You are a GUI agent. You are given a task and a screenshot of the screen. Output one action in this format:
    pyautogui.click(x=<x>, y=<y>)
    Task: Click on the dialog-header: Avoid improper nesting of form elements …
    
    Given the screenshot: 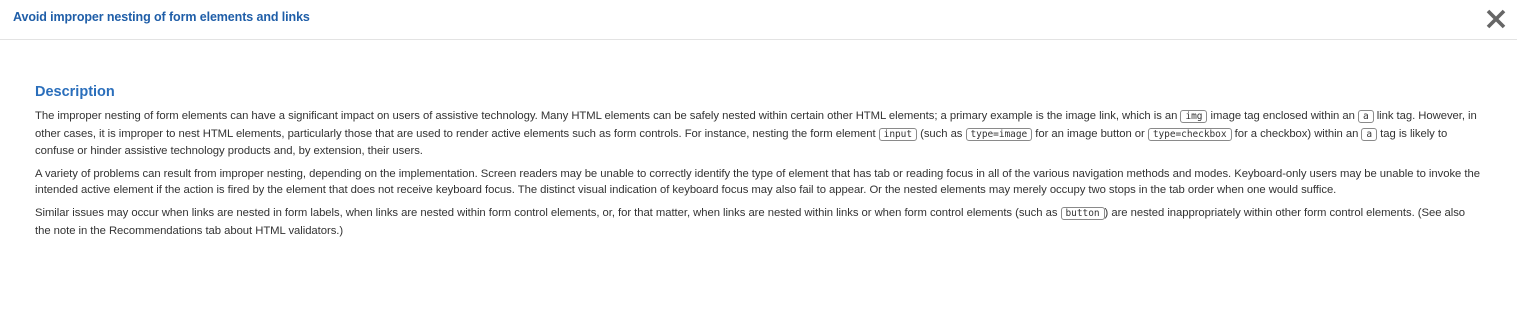 What is the action you would take?
    pyautogui.click(x=758, y=20)
    